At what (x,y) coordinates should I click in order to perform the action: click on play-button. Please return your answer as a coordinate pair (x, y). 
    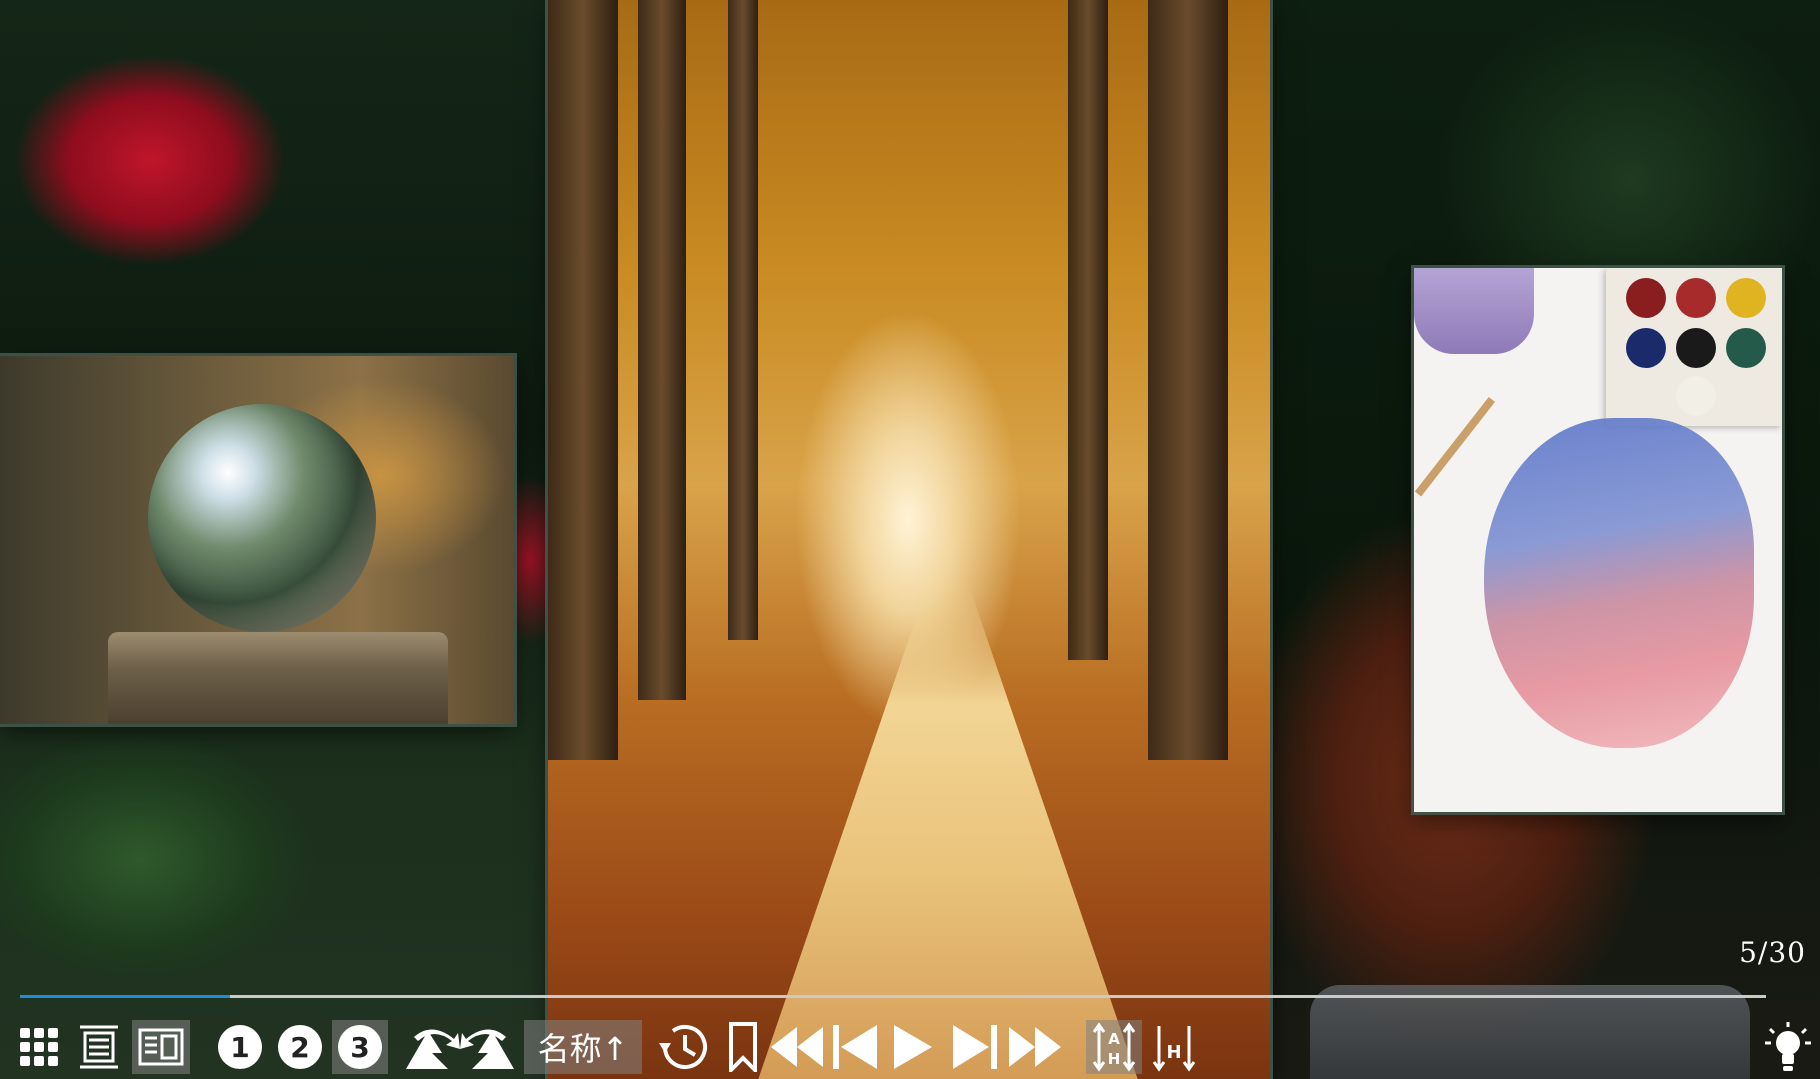
    Looking at the image, I should click on (913, 1047).